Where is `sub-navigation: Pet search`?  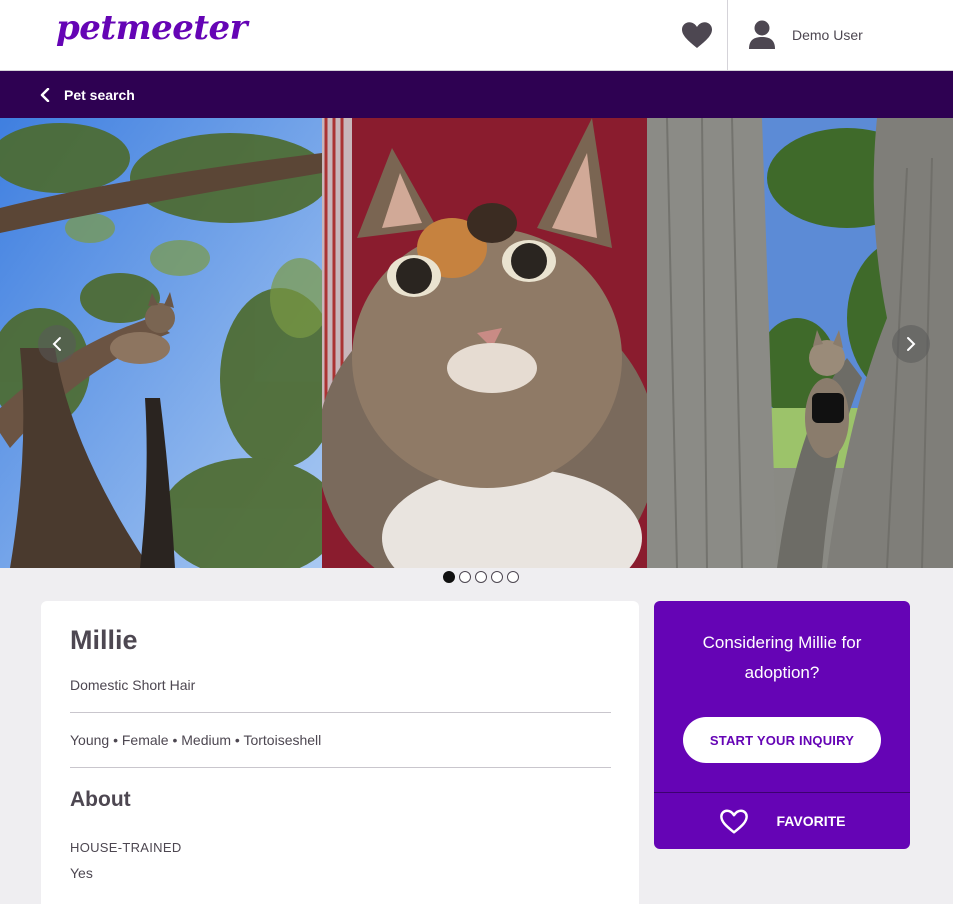
sub-navigation: Pet search is located at coordinates (476, 94).